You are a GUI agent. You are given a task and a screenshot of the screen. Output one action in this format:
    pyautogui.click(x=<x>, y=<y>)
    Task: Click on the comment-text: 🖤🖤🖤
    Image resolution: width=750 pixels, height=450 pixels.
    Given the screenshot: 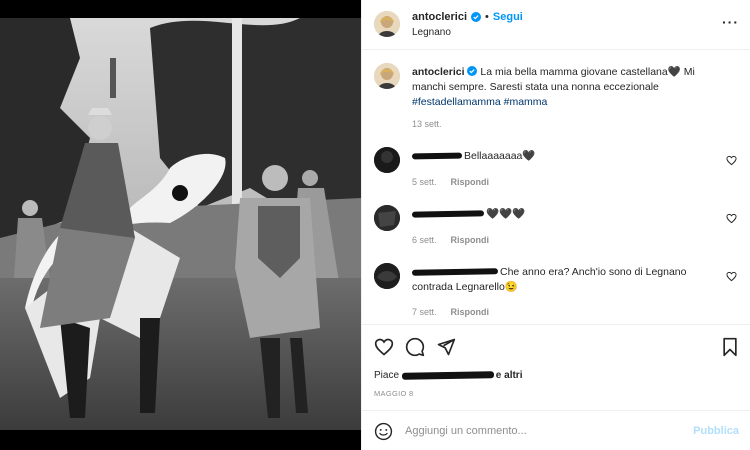 What is the action you would take?
    pyautogui.click(x=561, y=214)
    